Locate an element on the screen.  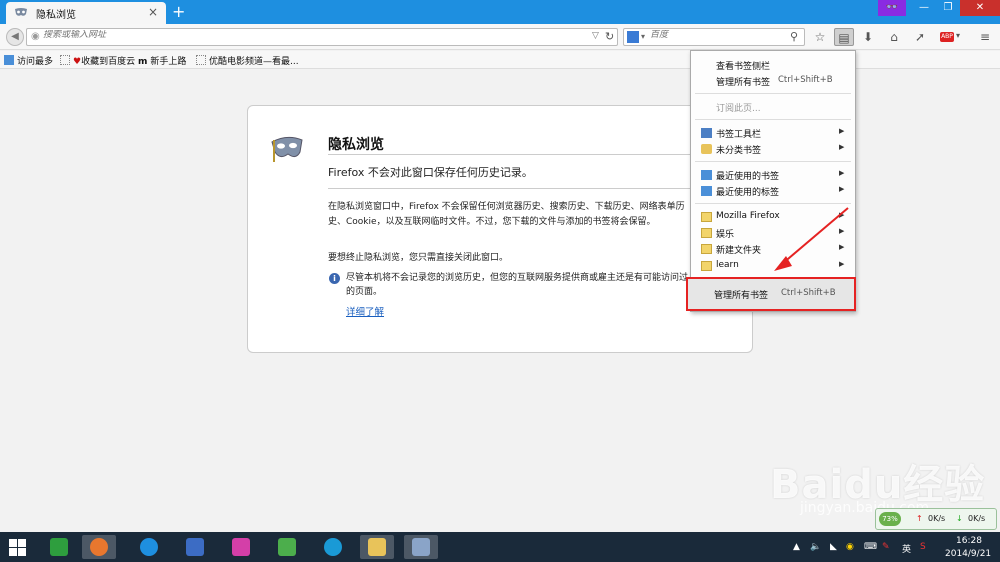
new-tab-button: + is located at coordinates (178, 11).